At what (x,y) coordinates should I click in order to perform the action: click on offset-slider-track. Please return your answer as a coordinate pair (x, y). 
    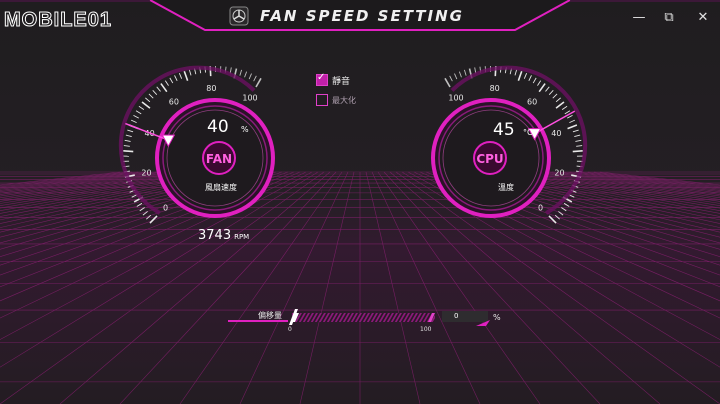
    Looking at the image, I should click on (363, 317).